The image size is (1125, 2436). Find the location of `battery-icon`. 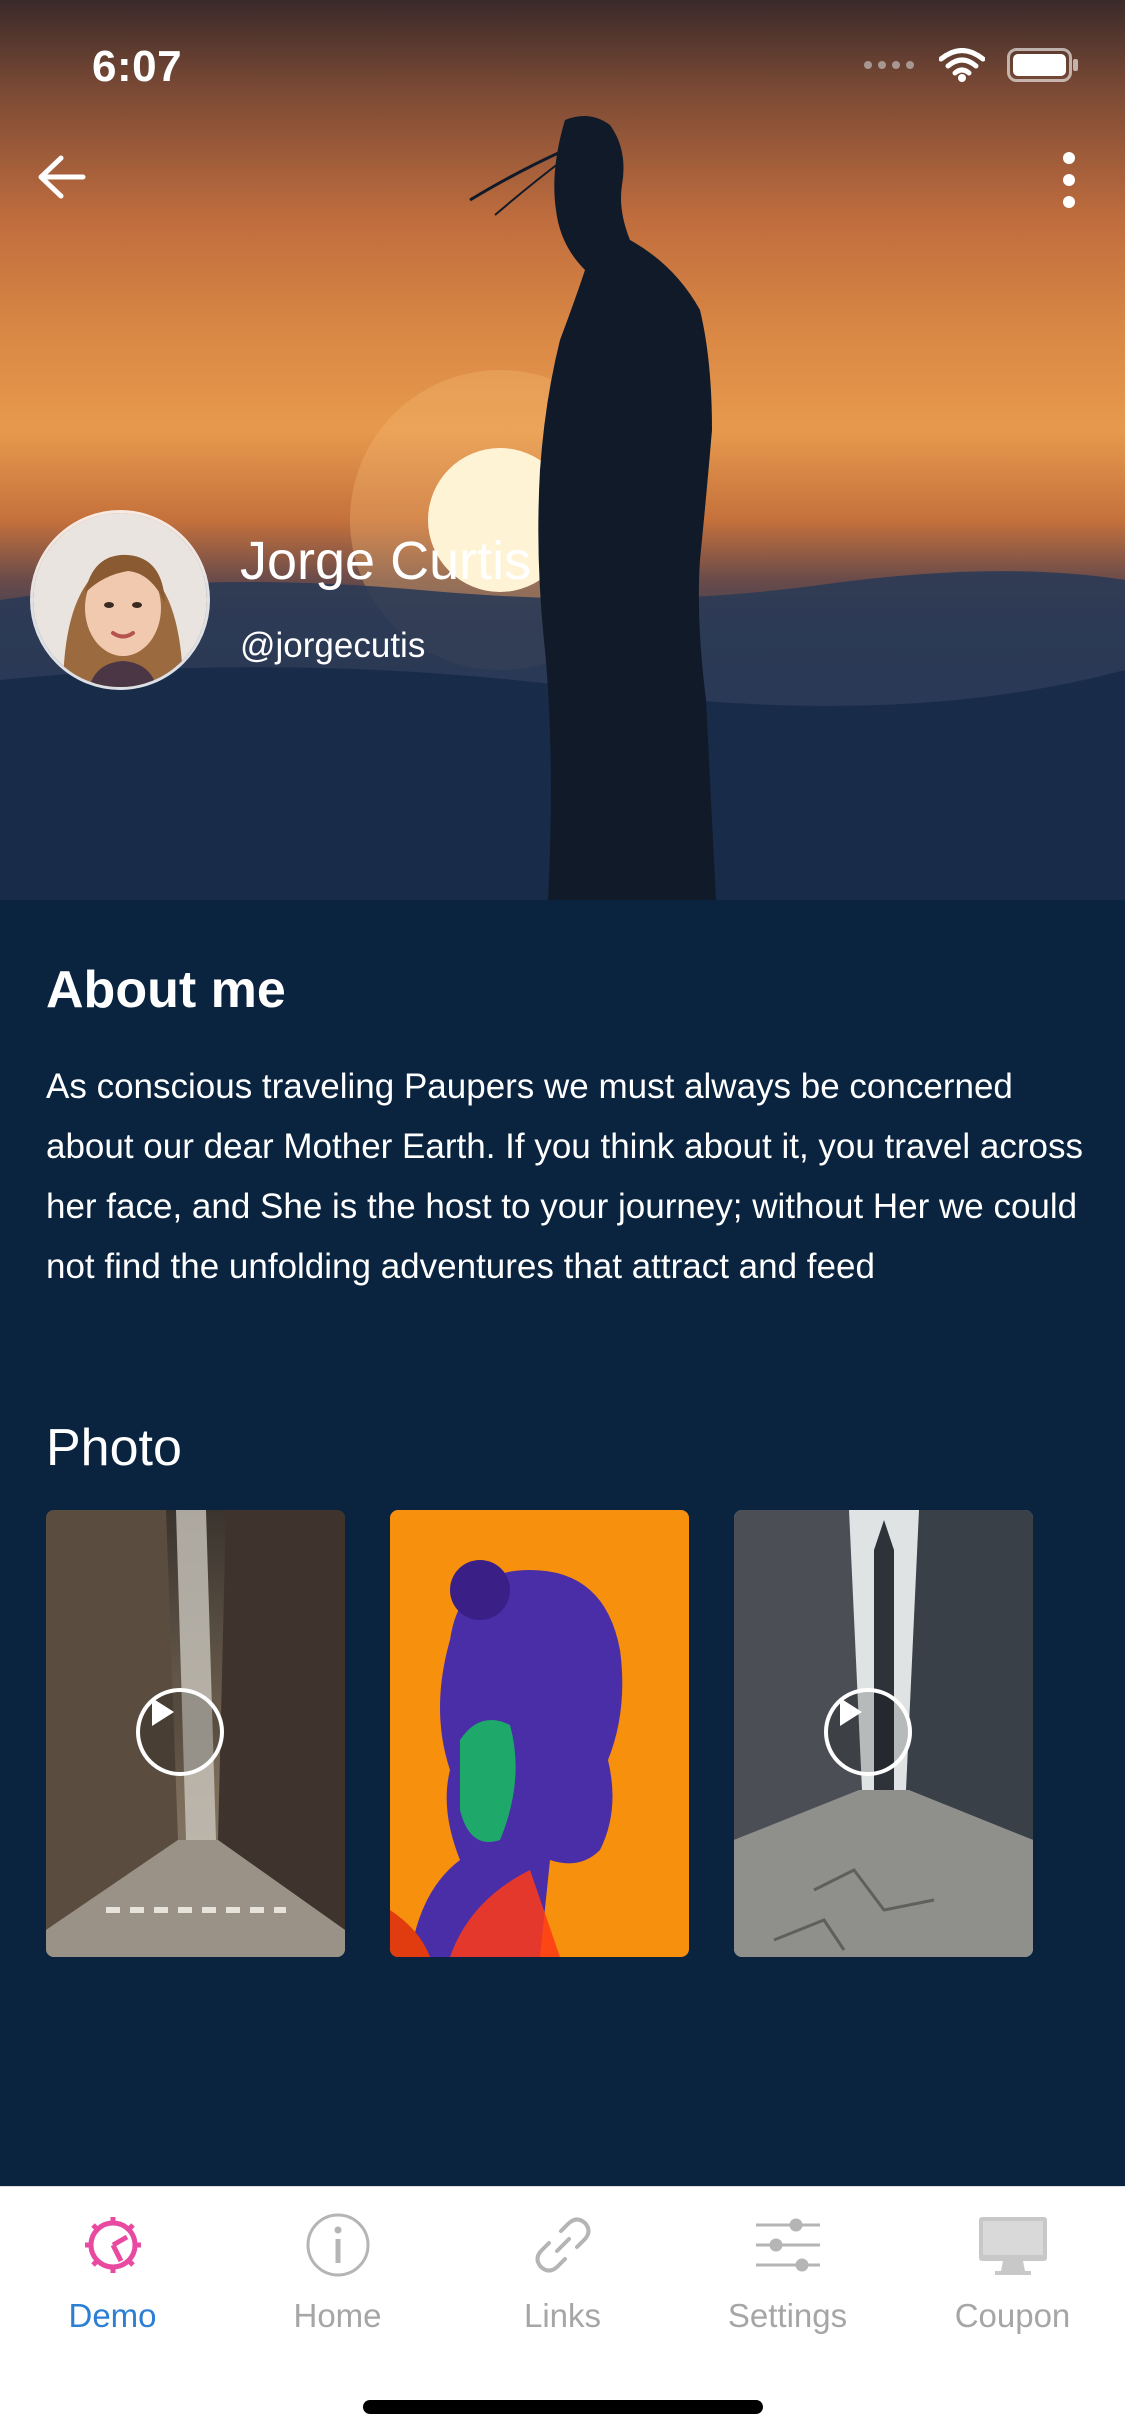

battery-icon is located at coordinates (1042, 65).